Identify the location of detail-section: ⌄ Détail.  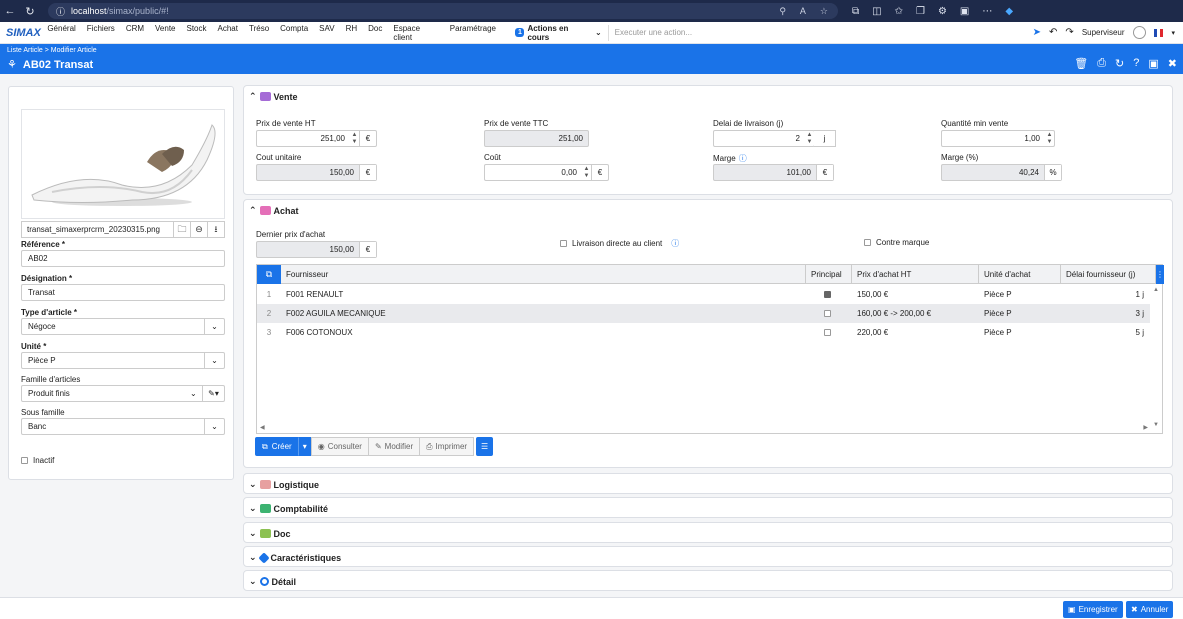
(708, 580).